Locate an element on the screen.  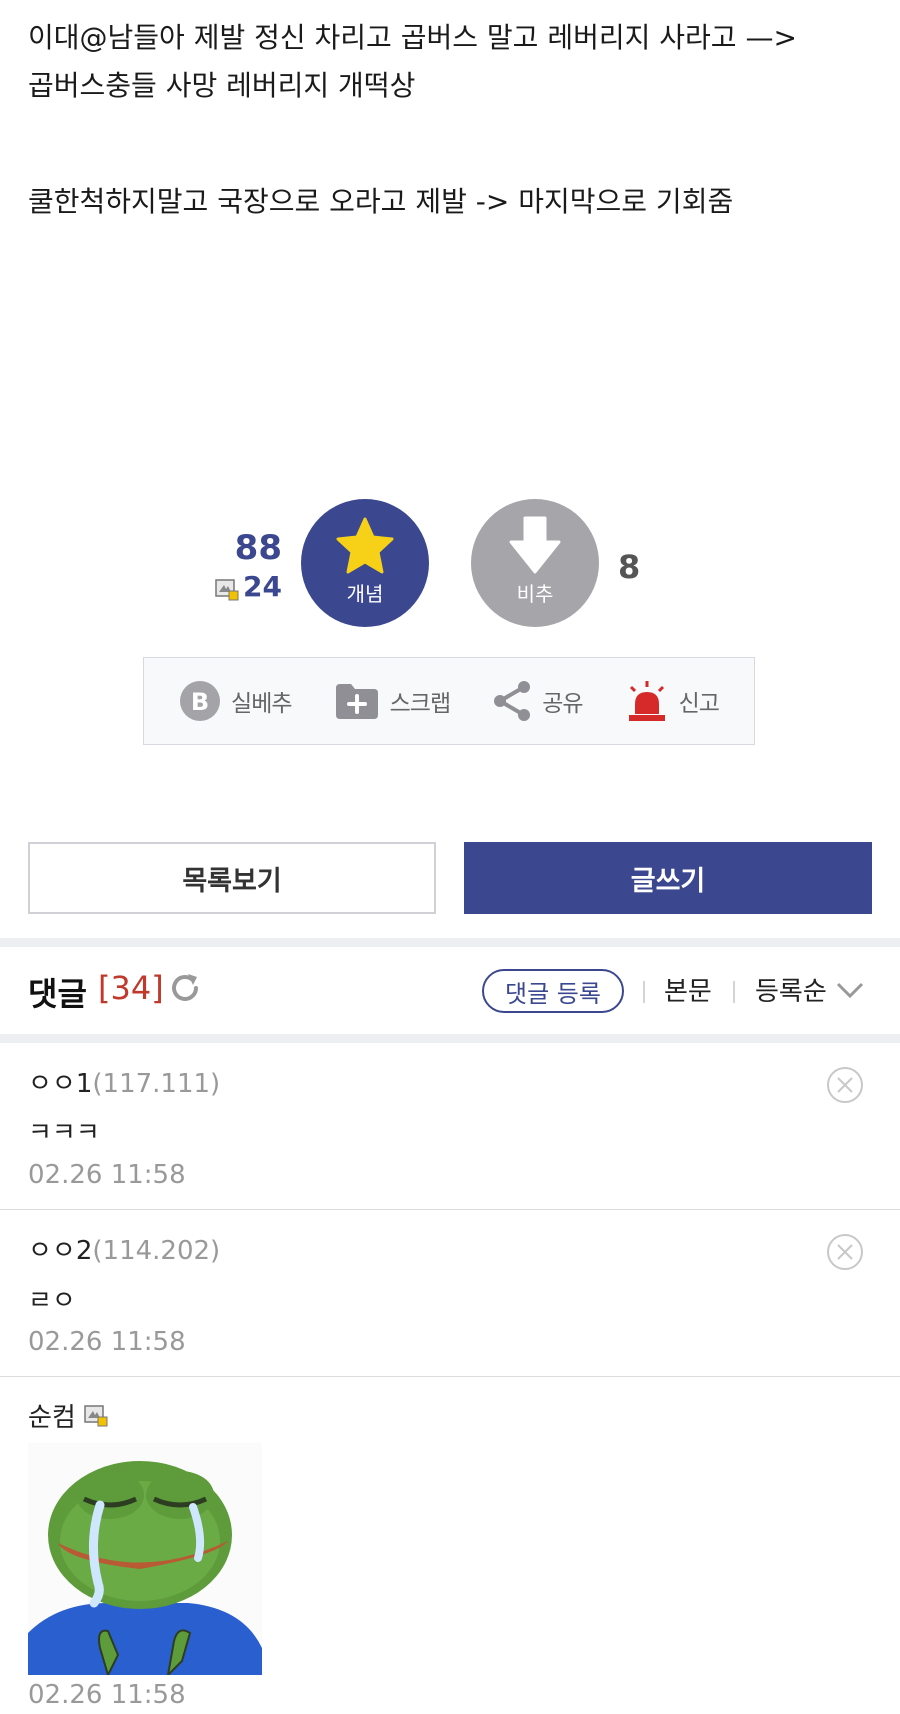
share-icon is located at coordinates (512, 701).